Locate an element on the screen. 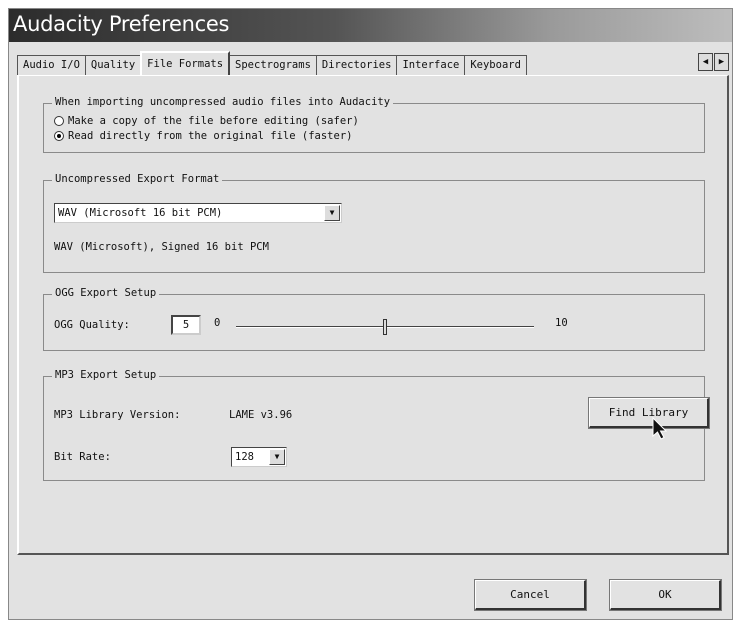 Image resolution: width=739 pixels, height=625 pixels. tab-quality: Quality is located at coordinates (113, 65).